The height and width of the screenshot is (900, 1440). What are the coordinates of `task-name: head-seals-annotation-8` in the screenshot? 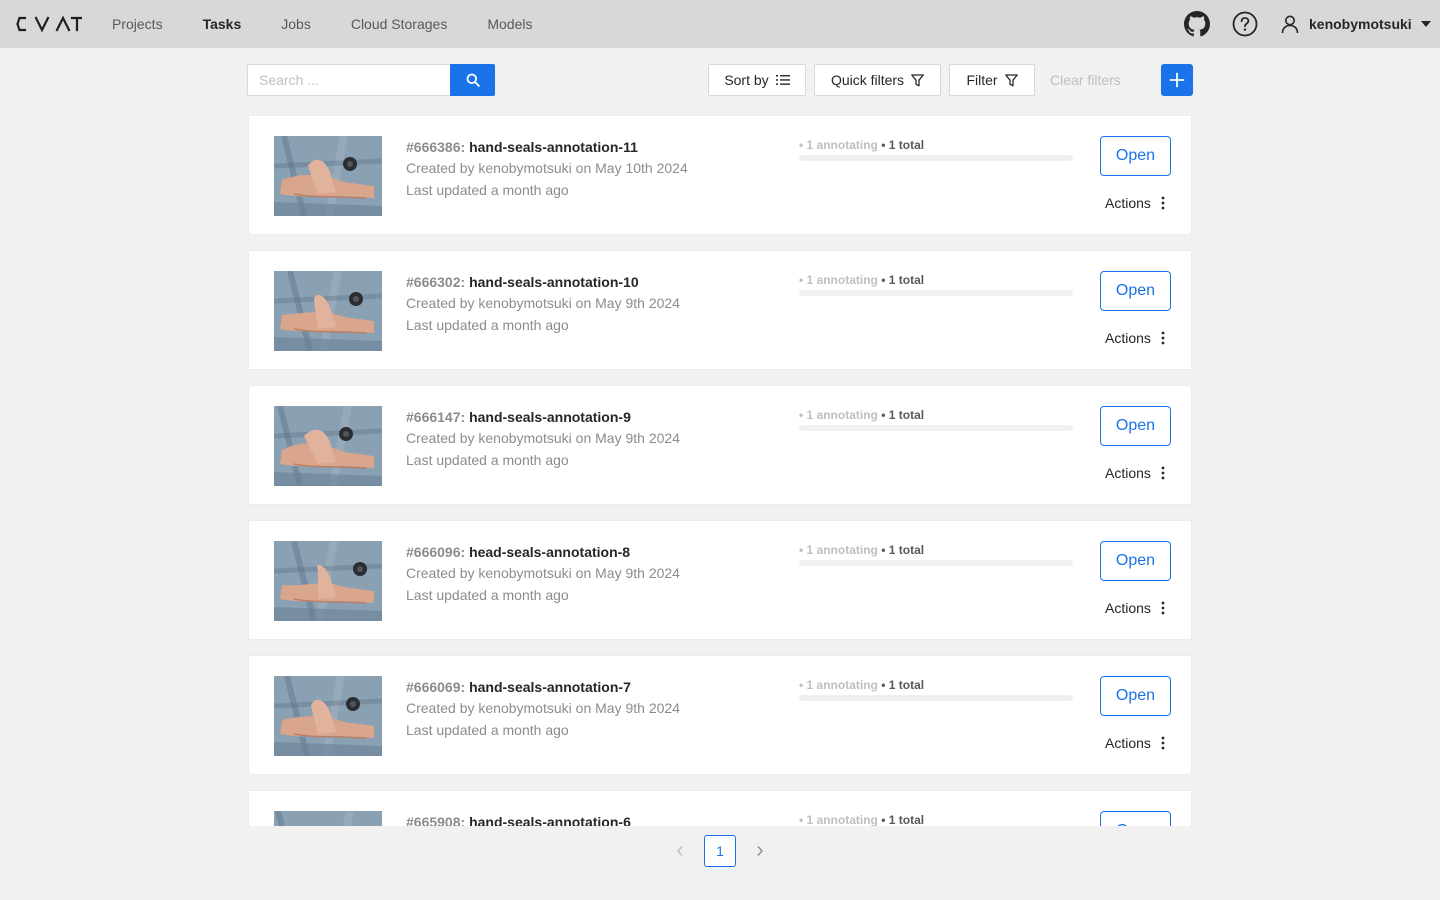 It's located at (549, 552).